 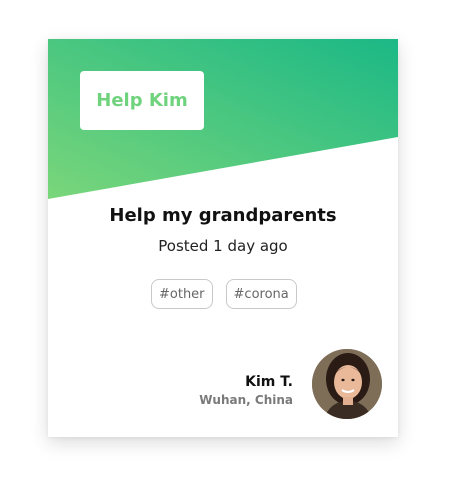 What do you see at coordinates (246, 400) in the screenshot?
I see `author-location: Wuhan, China` at bounding box center [246, 400].